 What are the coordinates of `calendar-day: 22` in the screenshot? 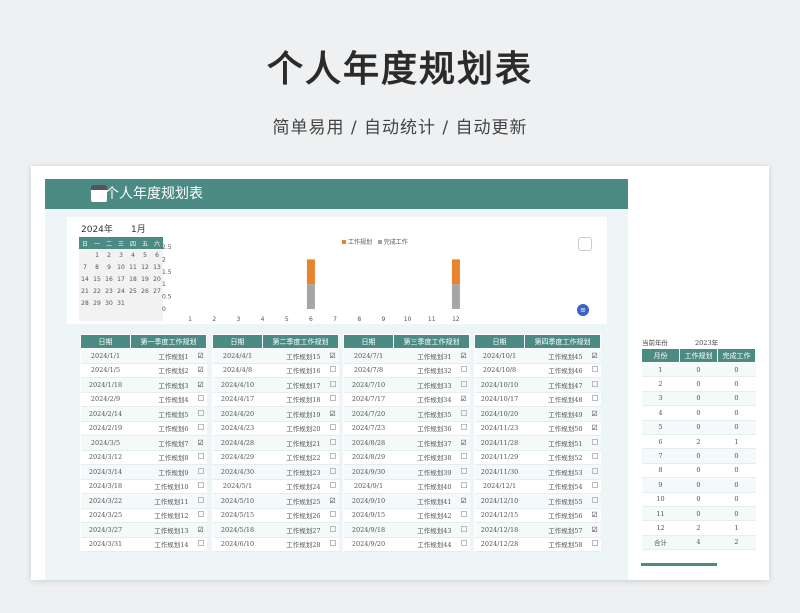 It's located at (97, 291).